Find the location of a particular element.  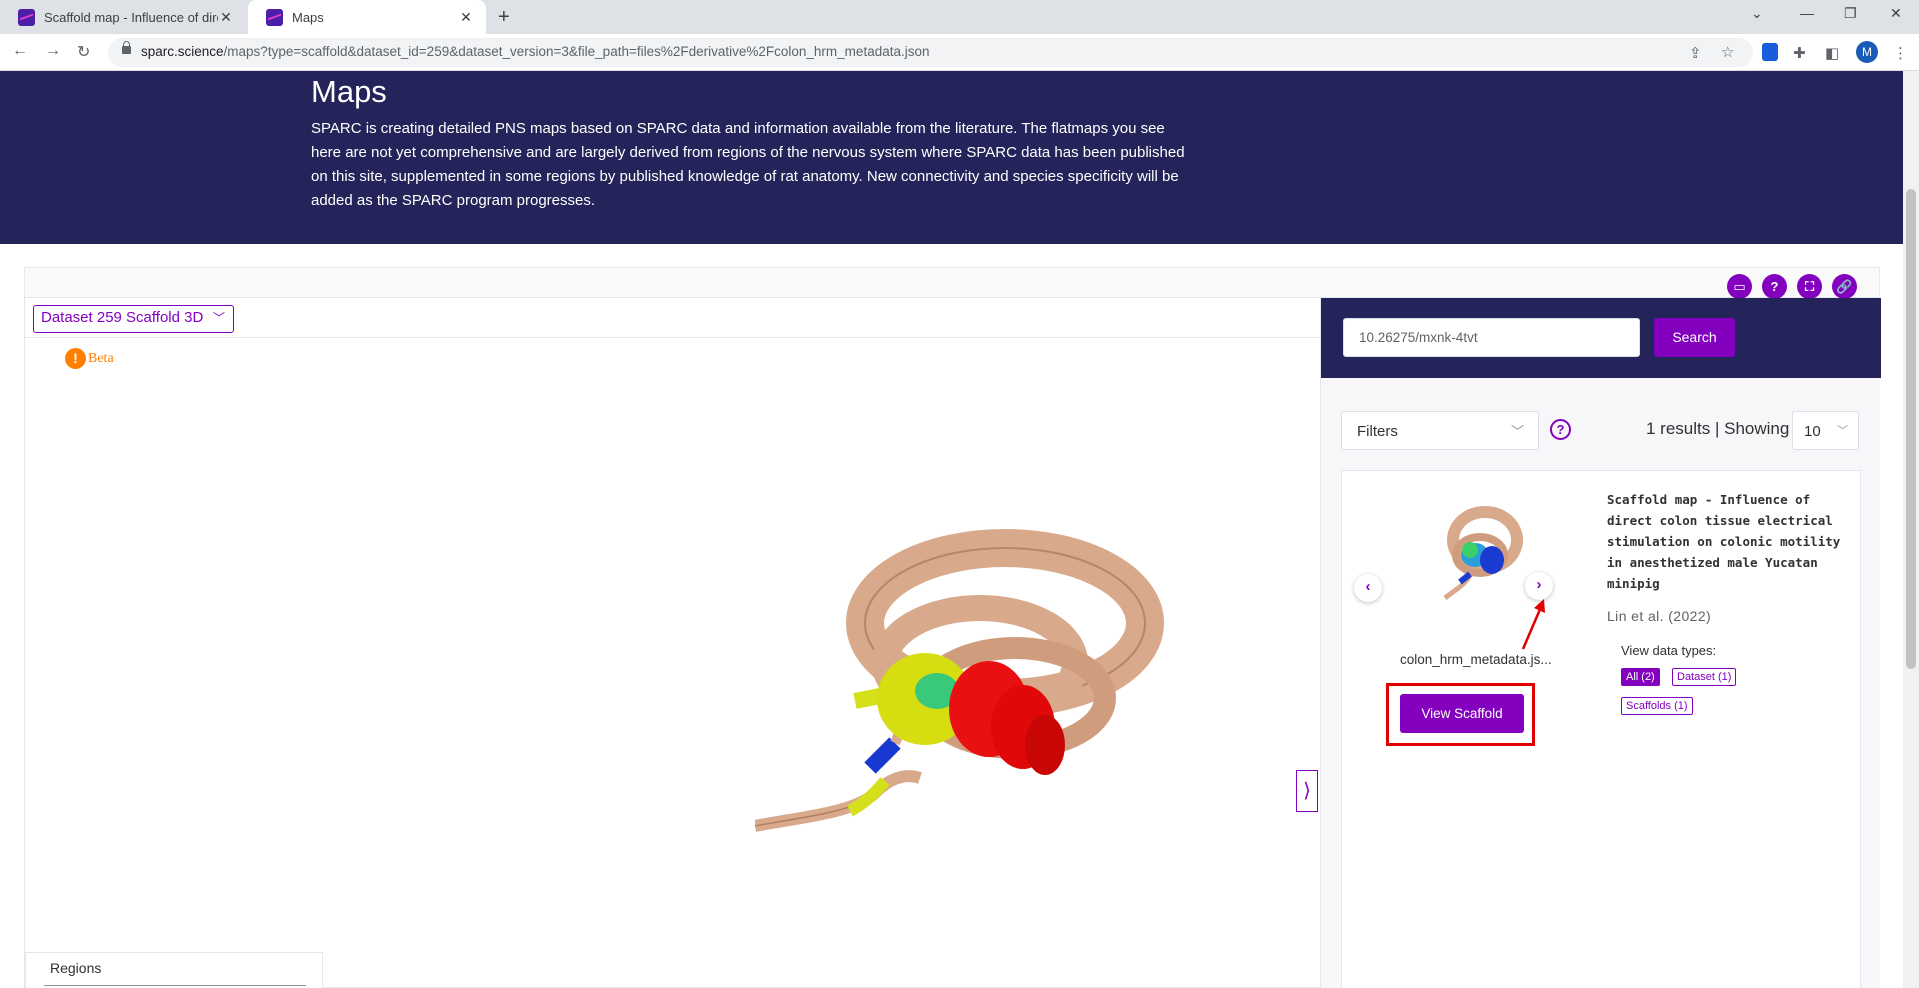

tab-title: Maps is located at coordinates (308, 17).